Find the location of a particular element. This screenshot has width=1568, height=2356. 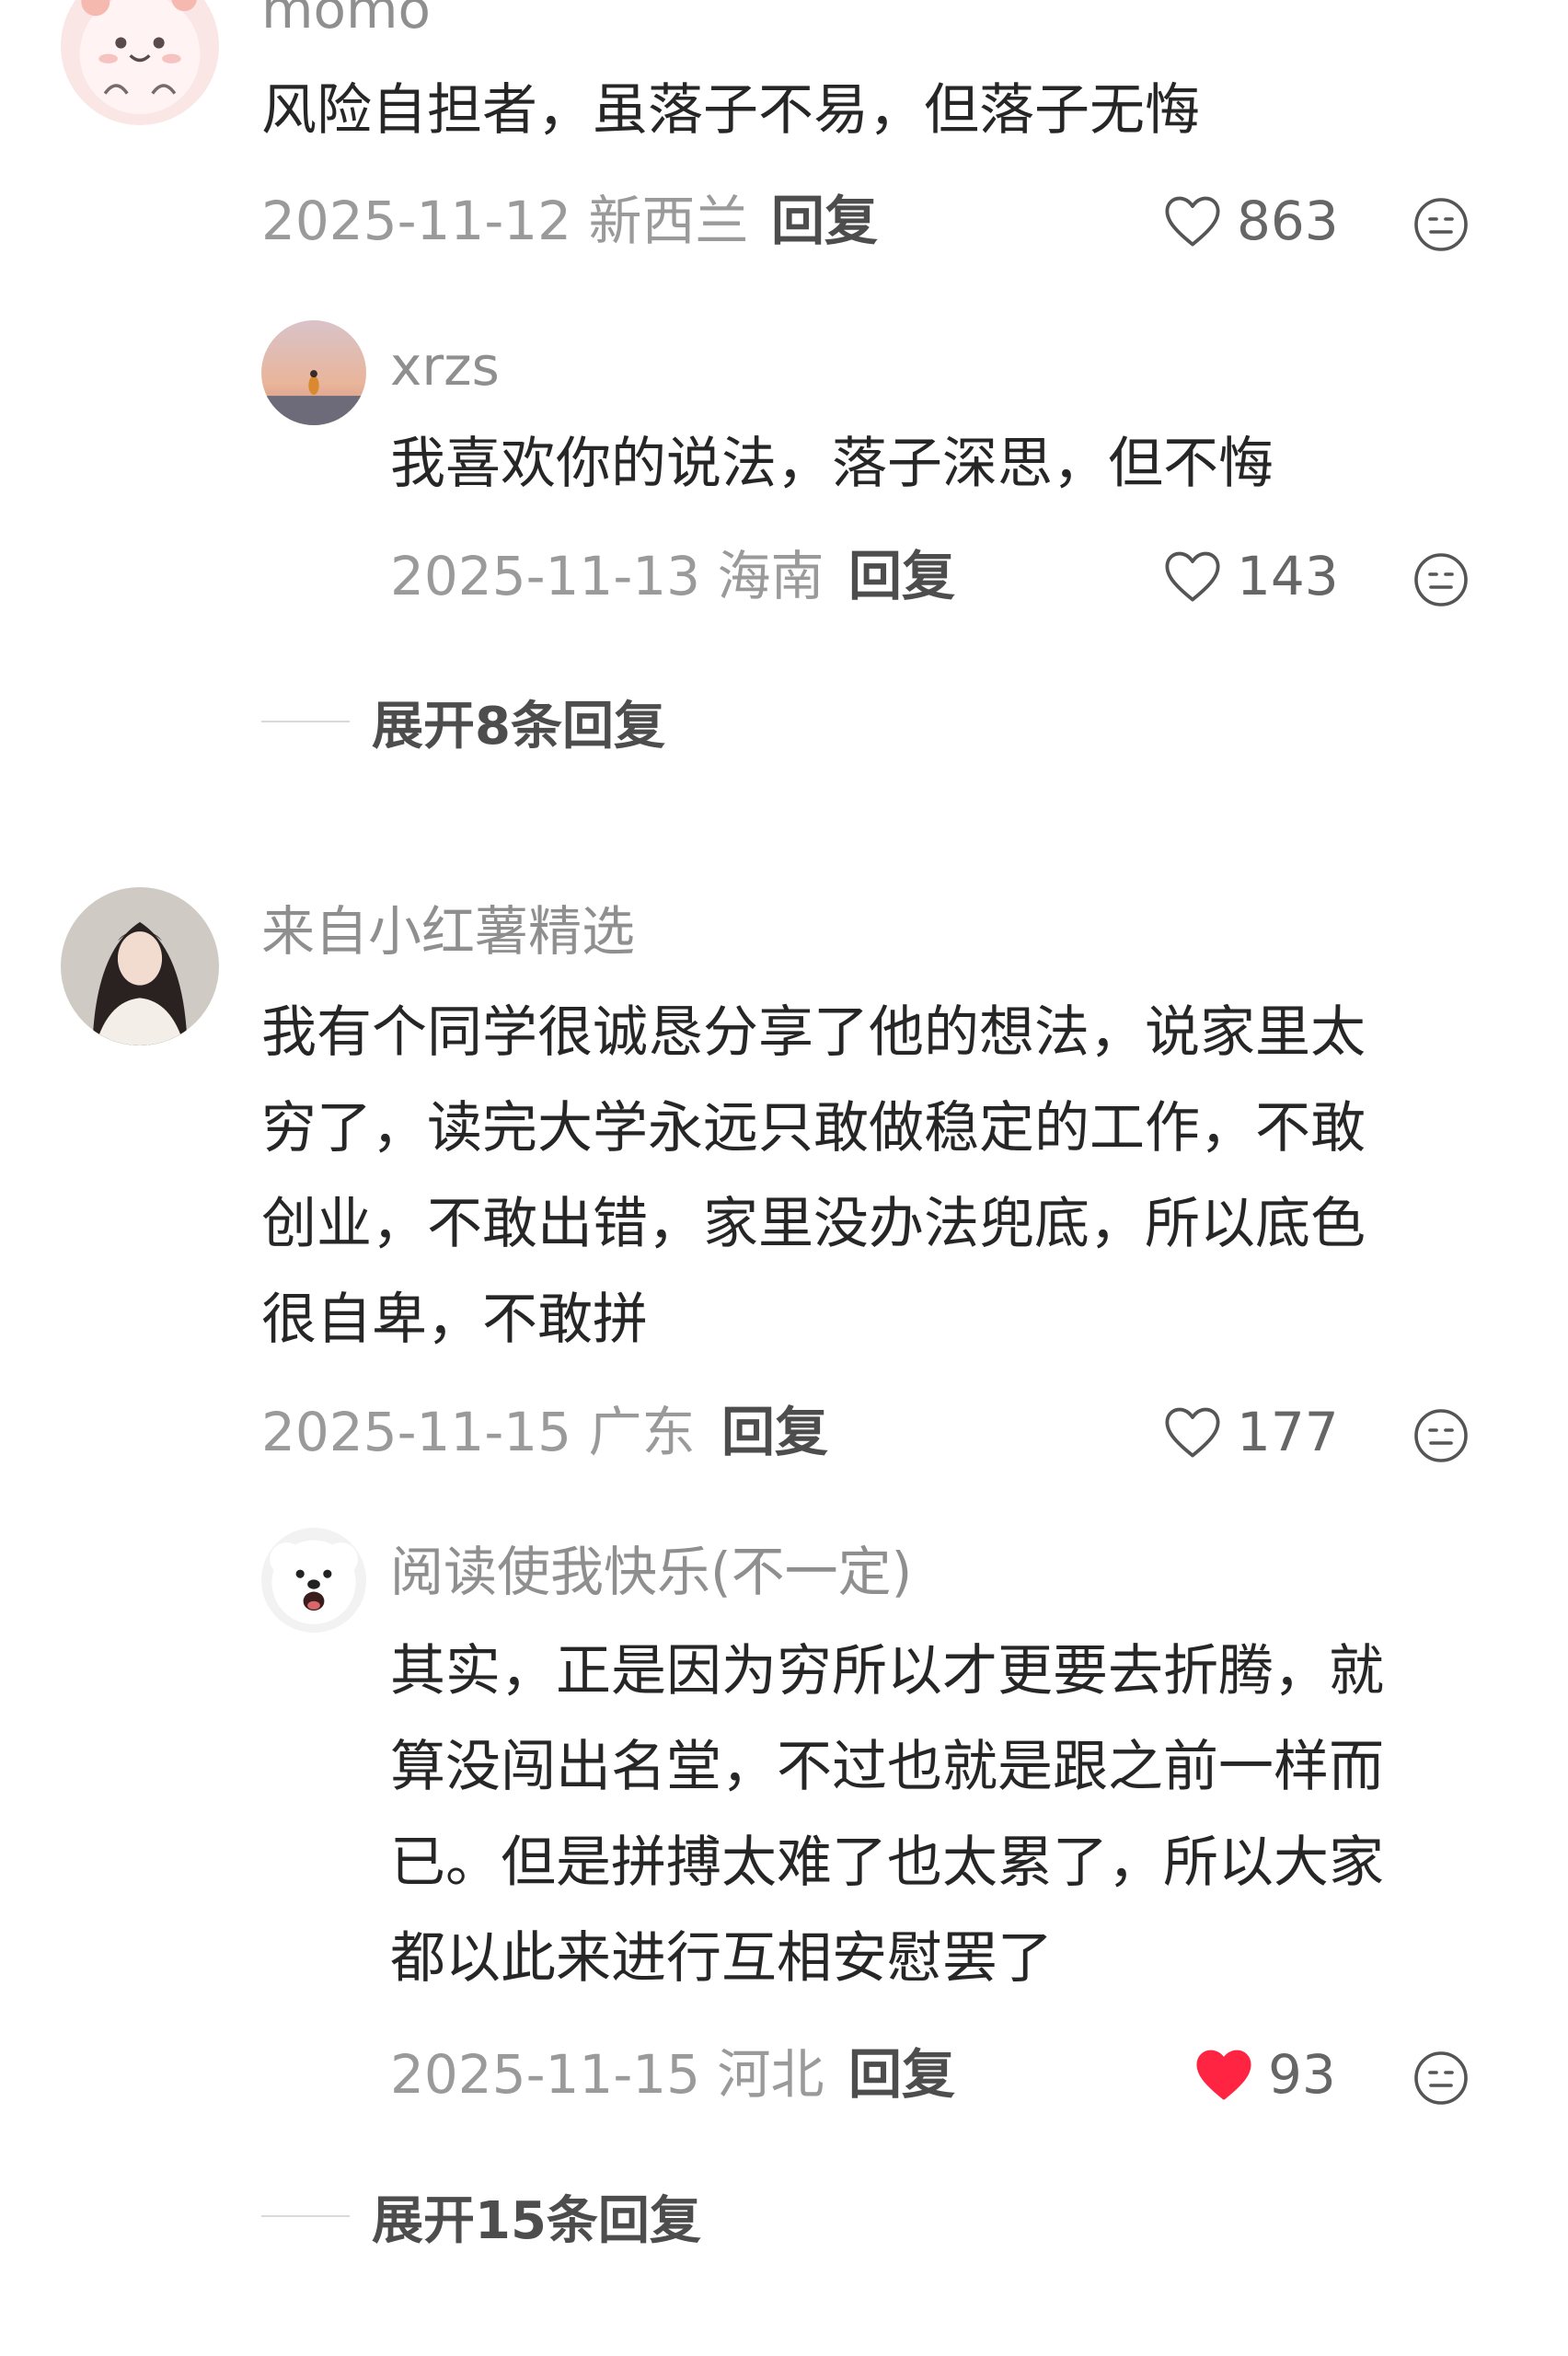

comment-date: 2025-11-15 is located at coordinates (416, 1432).